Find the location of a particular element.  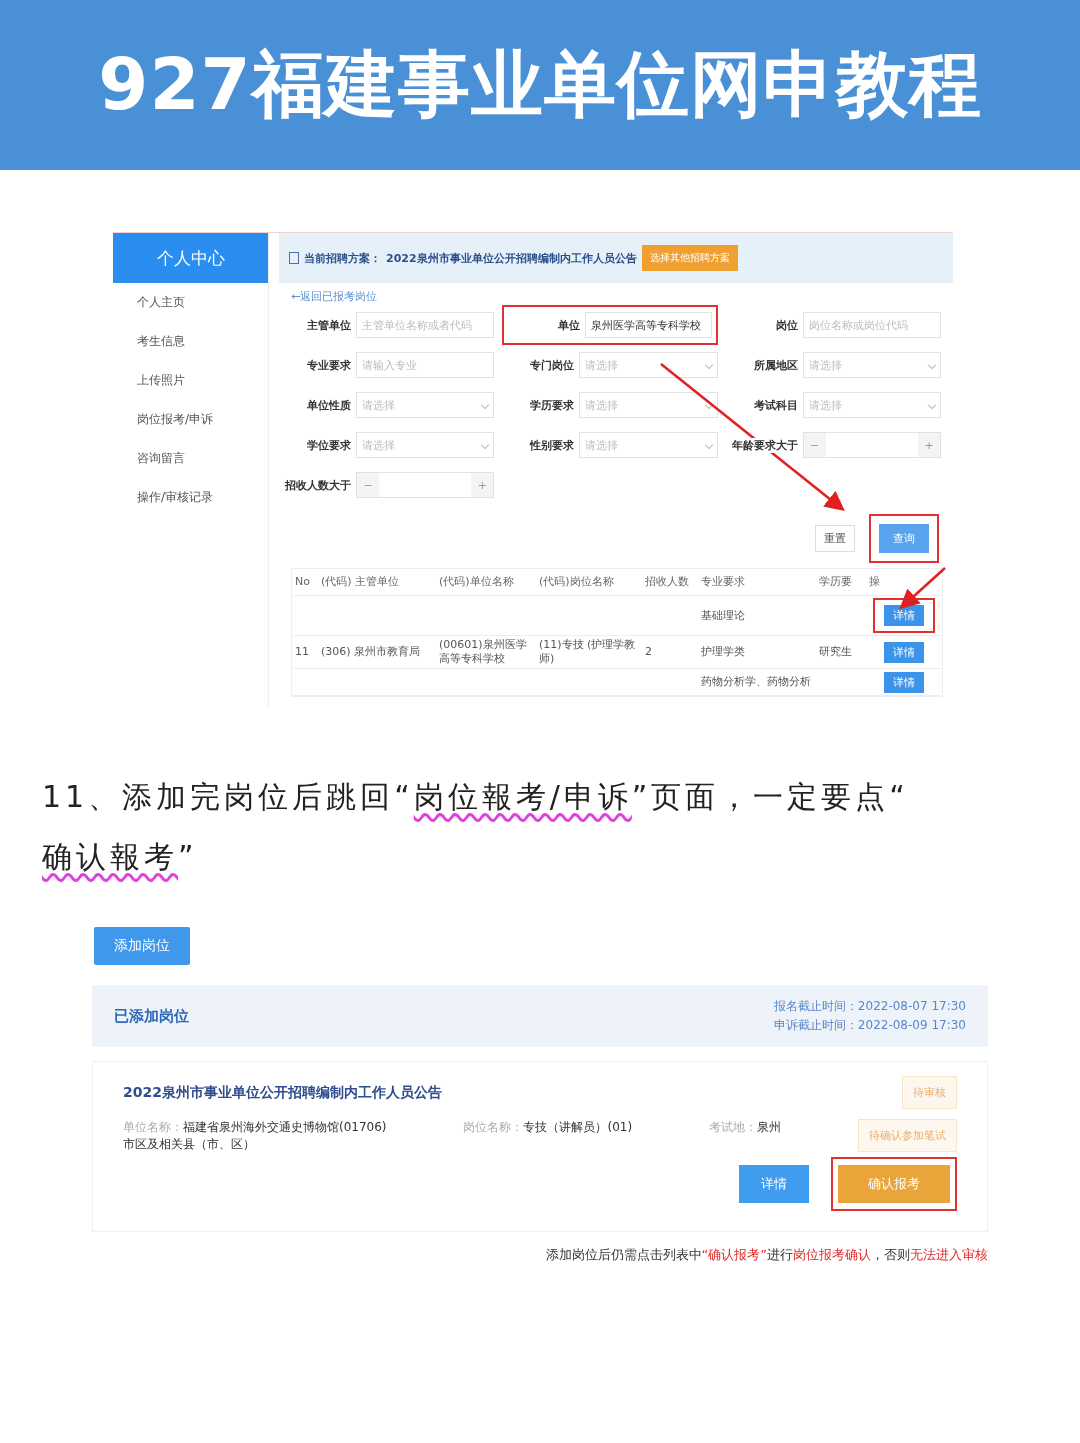

arrow is located at coordinates (922, 588).